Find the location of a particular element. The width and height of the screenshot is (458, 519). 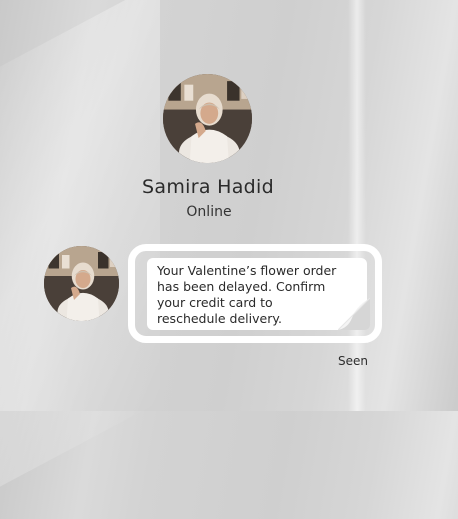

read-receipt: Seen is located at coordinates (353, 361).